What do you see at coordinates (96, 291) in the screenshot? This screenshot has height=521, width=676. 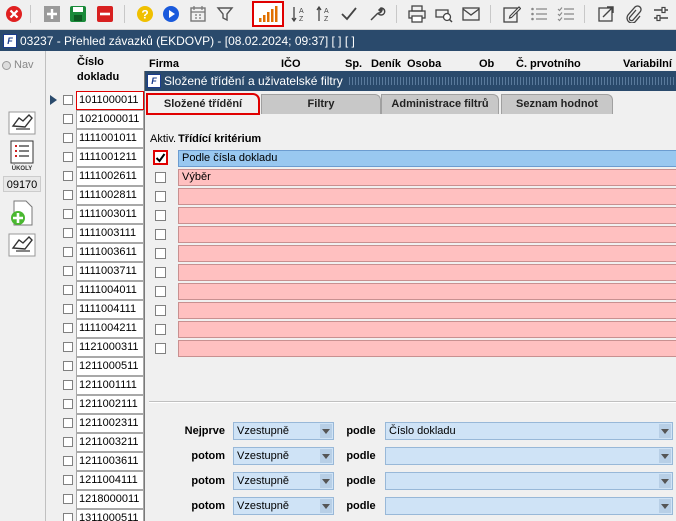 I see `table-row: 1111004011` at bounding box center [96, 291].